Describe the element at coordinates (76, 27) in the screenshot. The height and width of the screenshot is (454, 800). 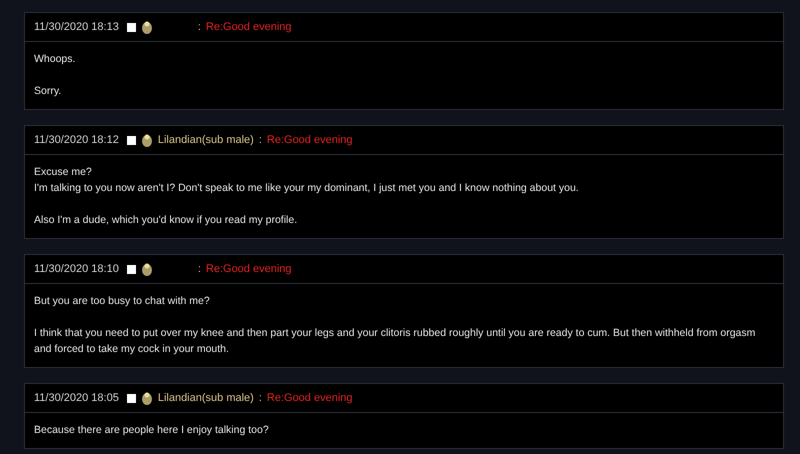
I see `post-timestamp: 11/30/2020 18:13` at that location.